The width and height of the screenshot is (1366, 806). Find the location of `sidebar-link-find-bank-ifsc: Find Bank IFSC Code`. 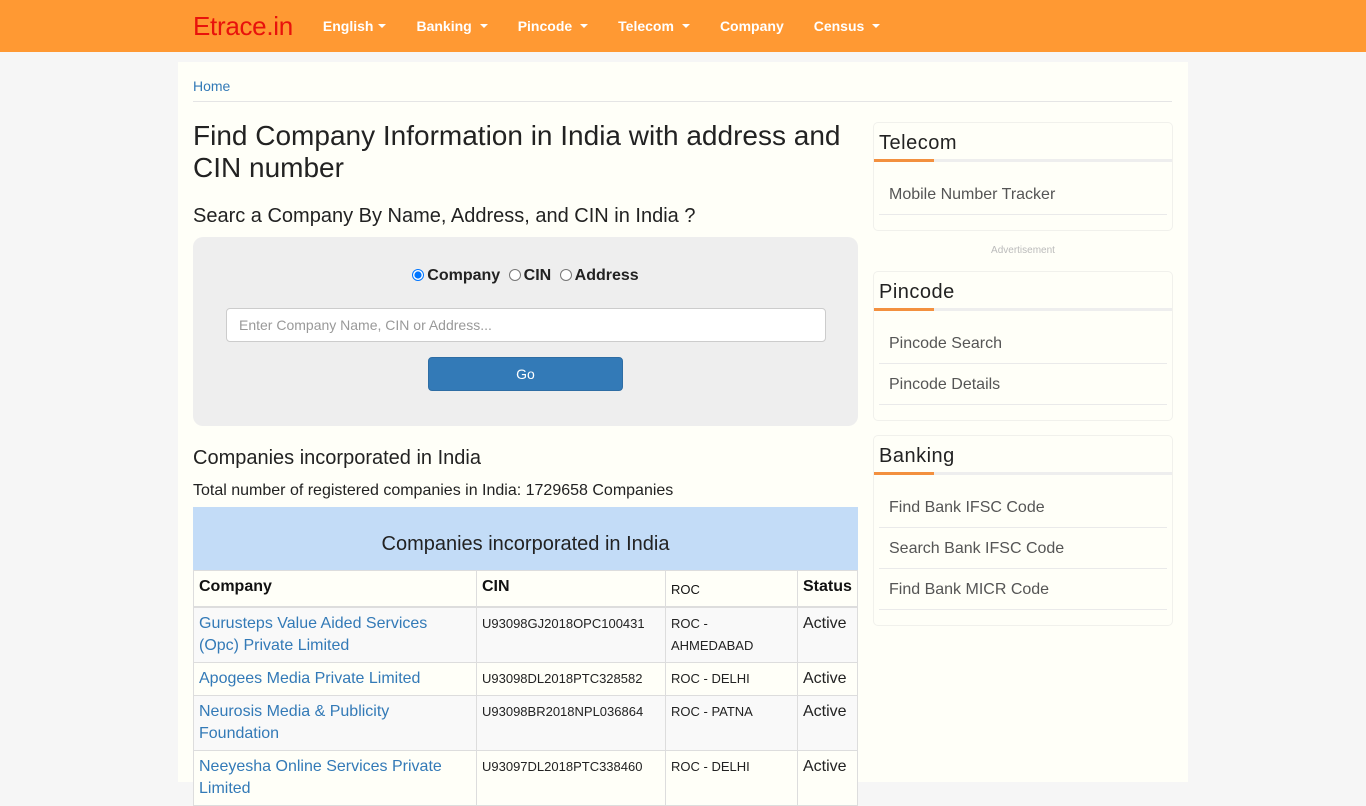

sidebar-link-find-bank-ifsc: Find Bank IFSC Code is located at coordinates (1023, 507).